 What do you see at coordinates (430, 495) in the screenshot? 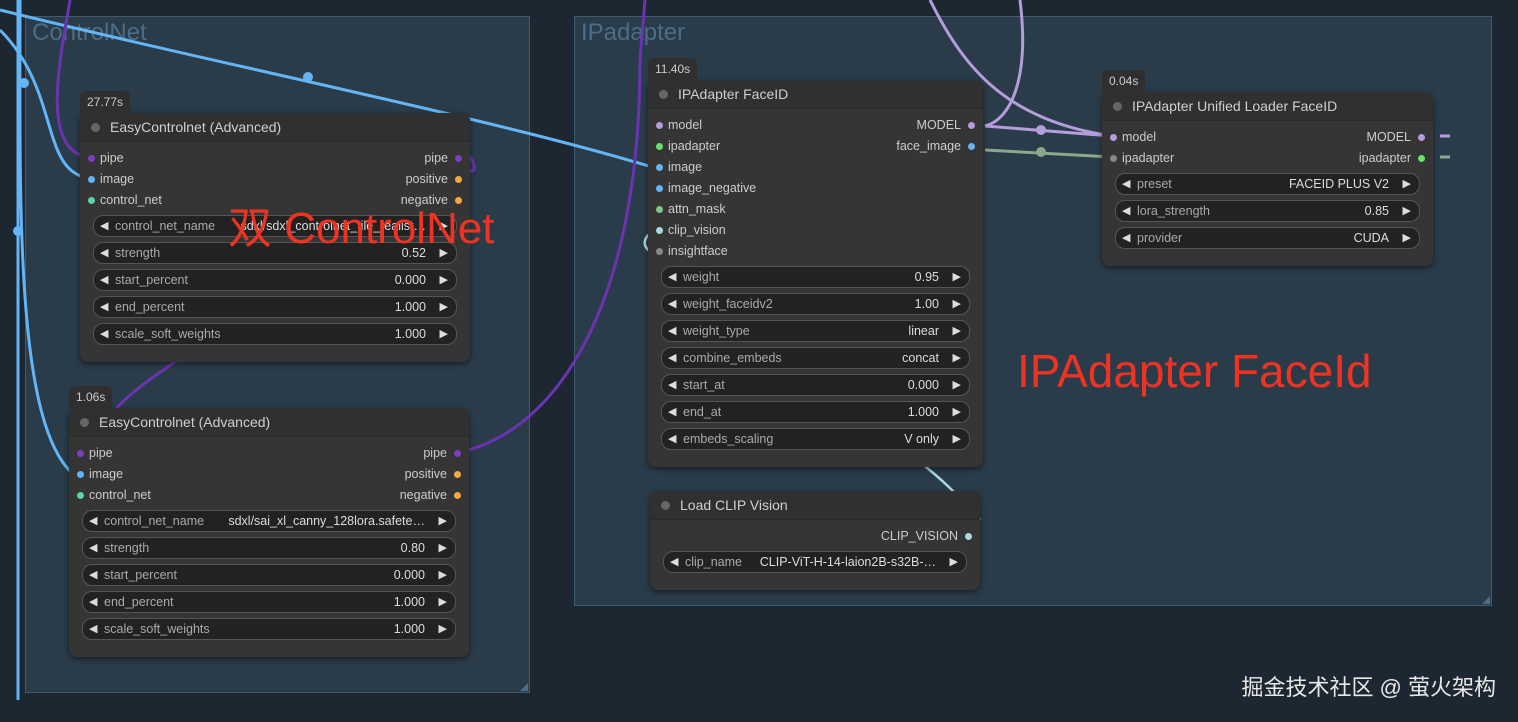
I see `output-slot-negative: negative` at bounding box center [430, 495].